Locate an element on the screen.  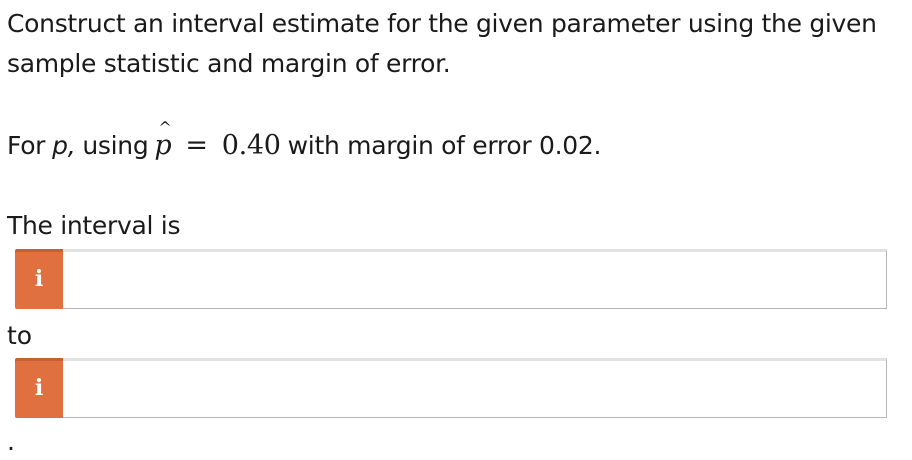
given-prefix: For is located at coordinates (26, 145).